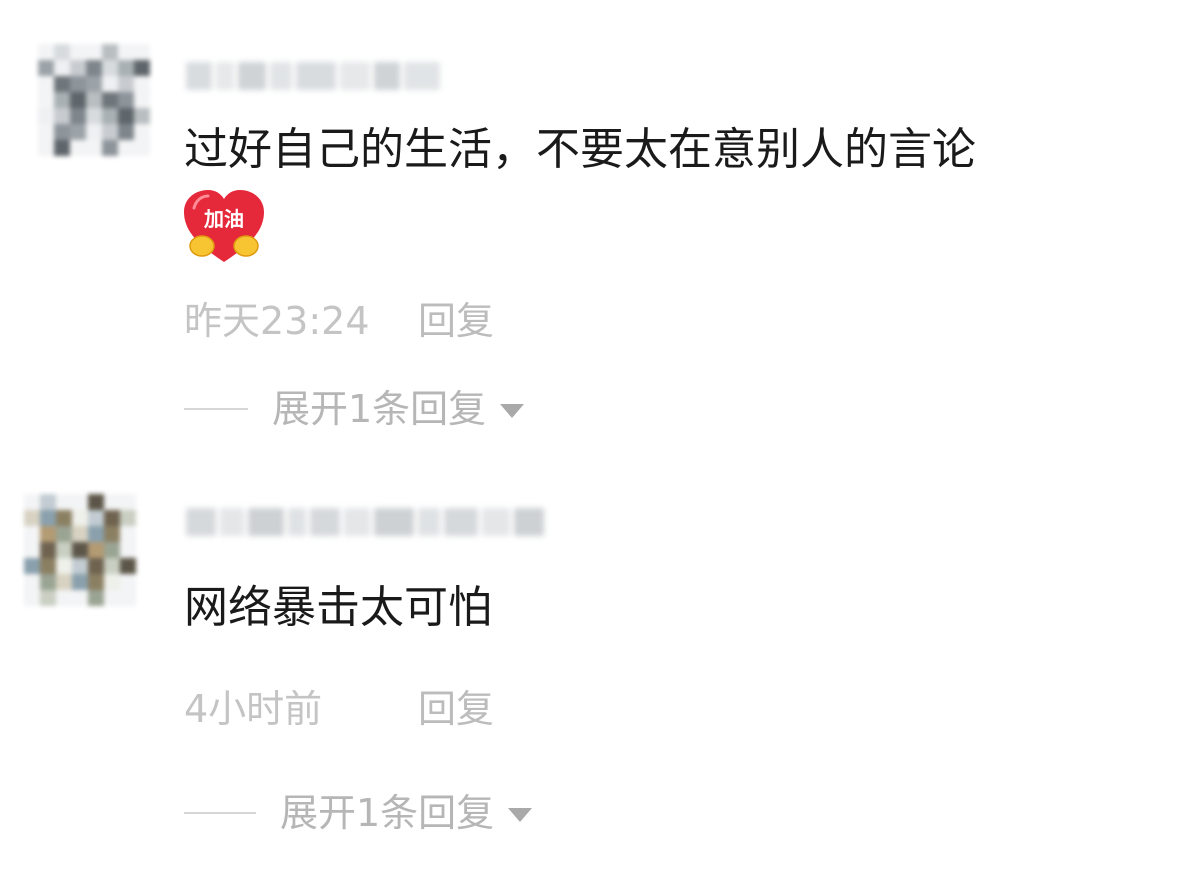 This screenshot has width=1200, height=872. What do you see at coordinates (216, 409) in the screenshot?
I see `divider-dash` at bounding box center [216, 409].